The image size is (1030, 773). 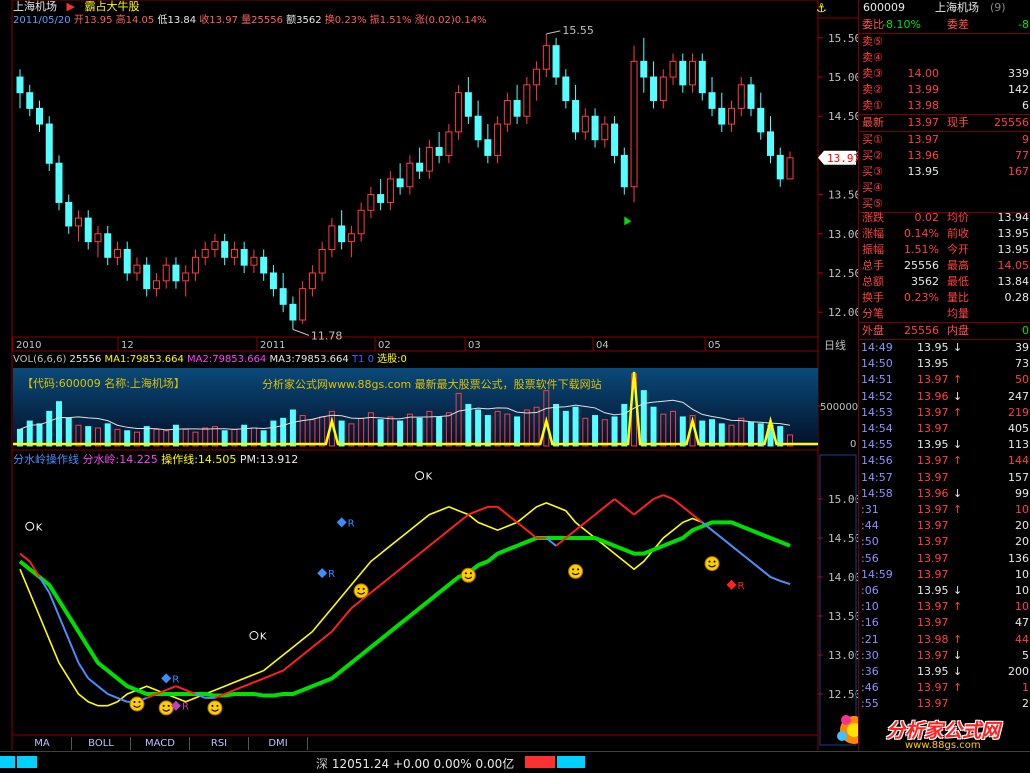 I want to click on tick-time: 14:57, so click(x=877, y=477).